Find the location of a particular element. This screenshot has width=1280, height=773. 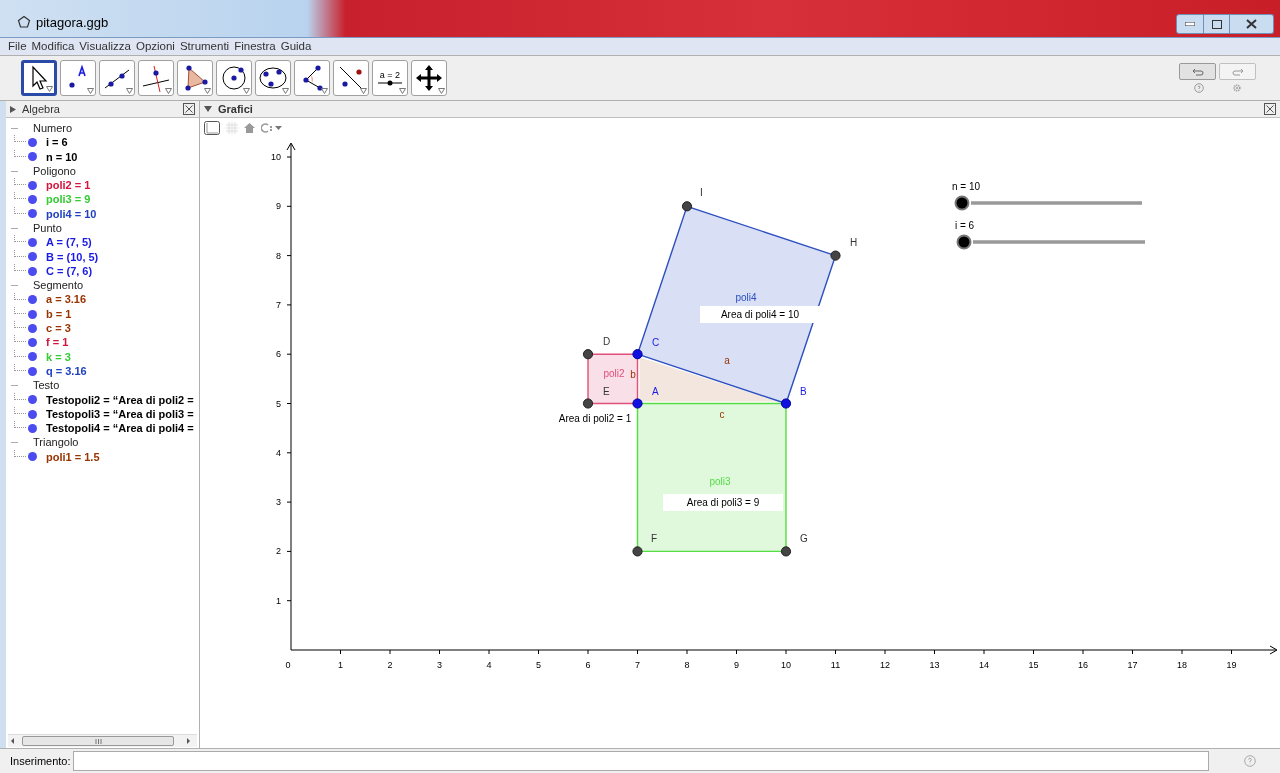

segment-label: c is located at coordinates (722, 414).